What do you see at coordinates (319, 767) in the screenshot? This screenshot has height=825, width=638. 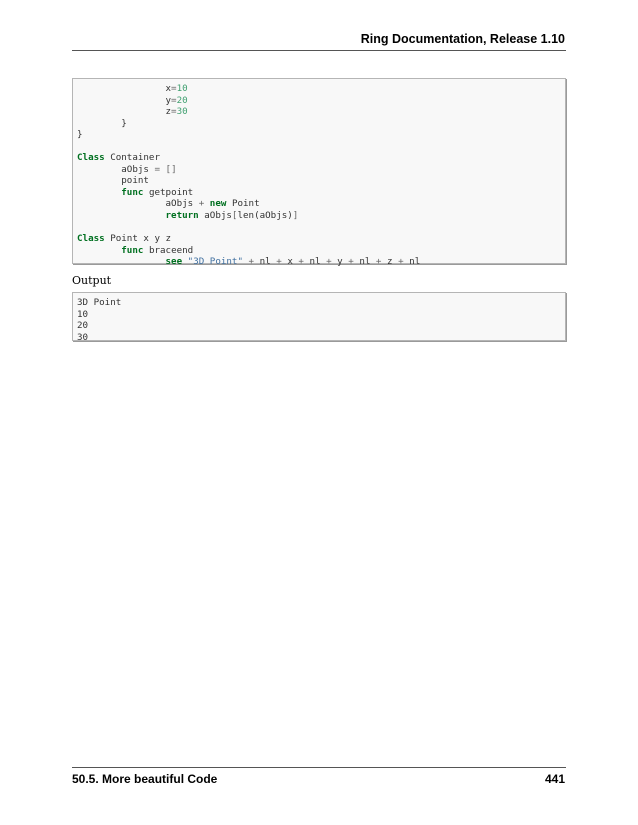 I see `footer-divider` at bounding box center [319, 767].